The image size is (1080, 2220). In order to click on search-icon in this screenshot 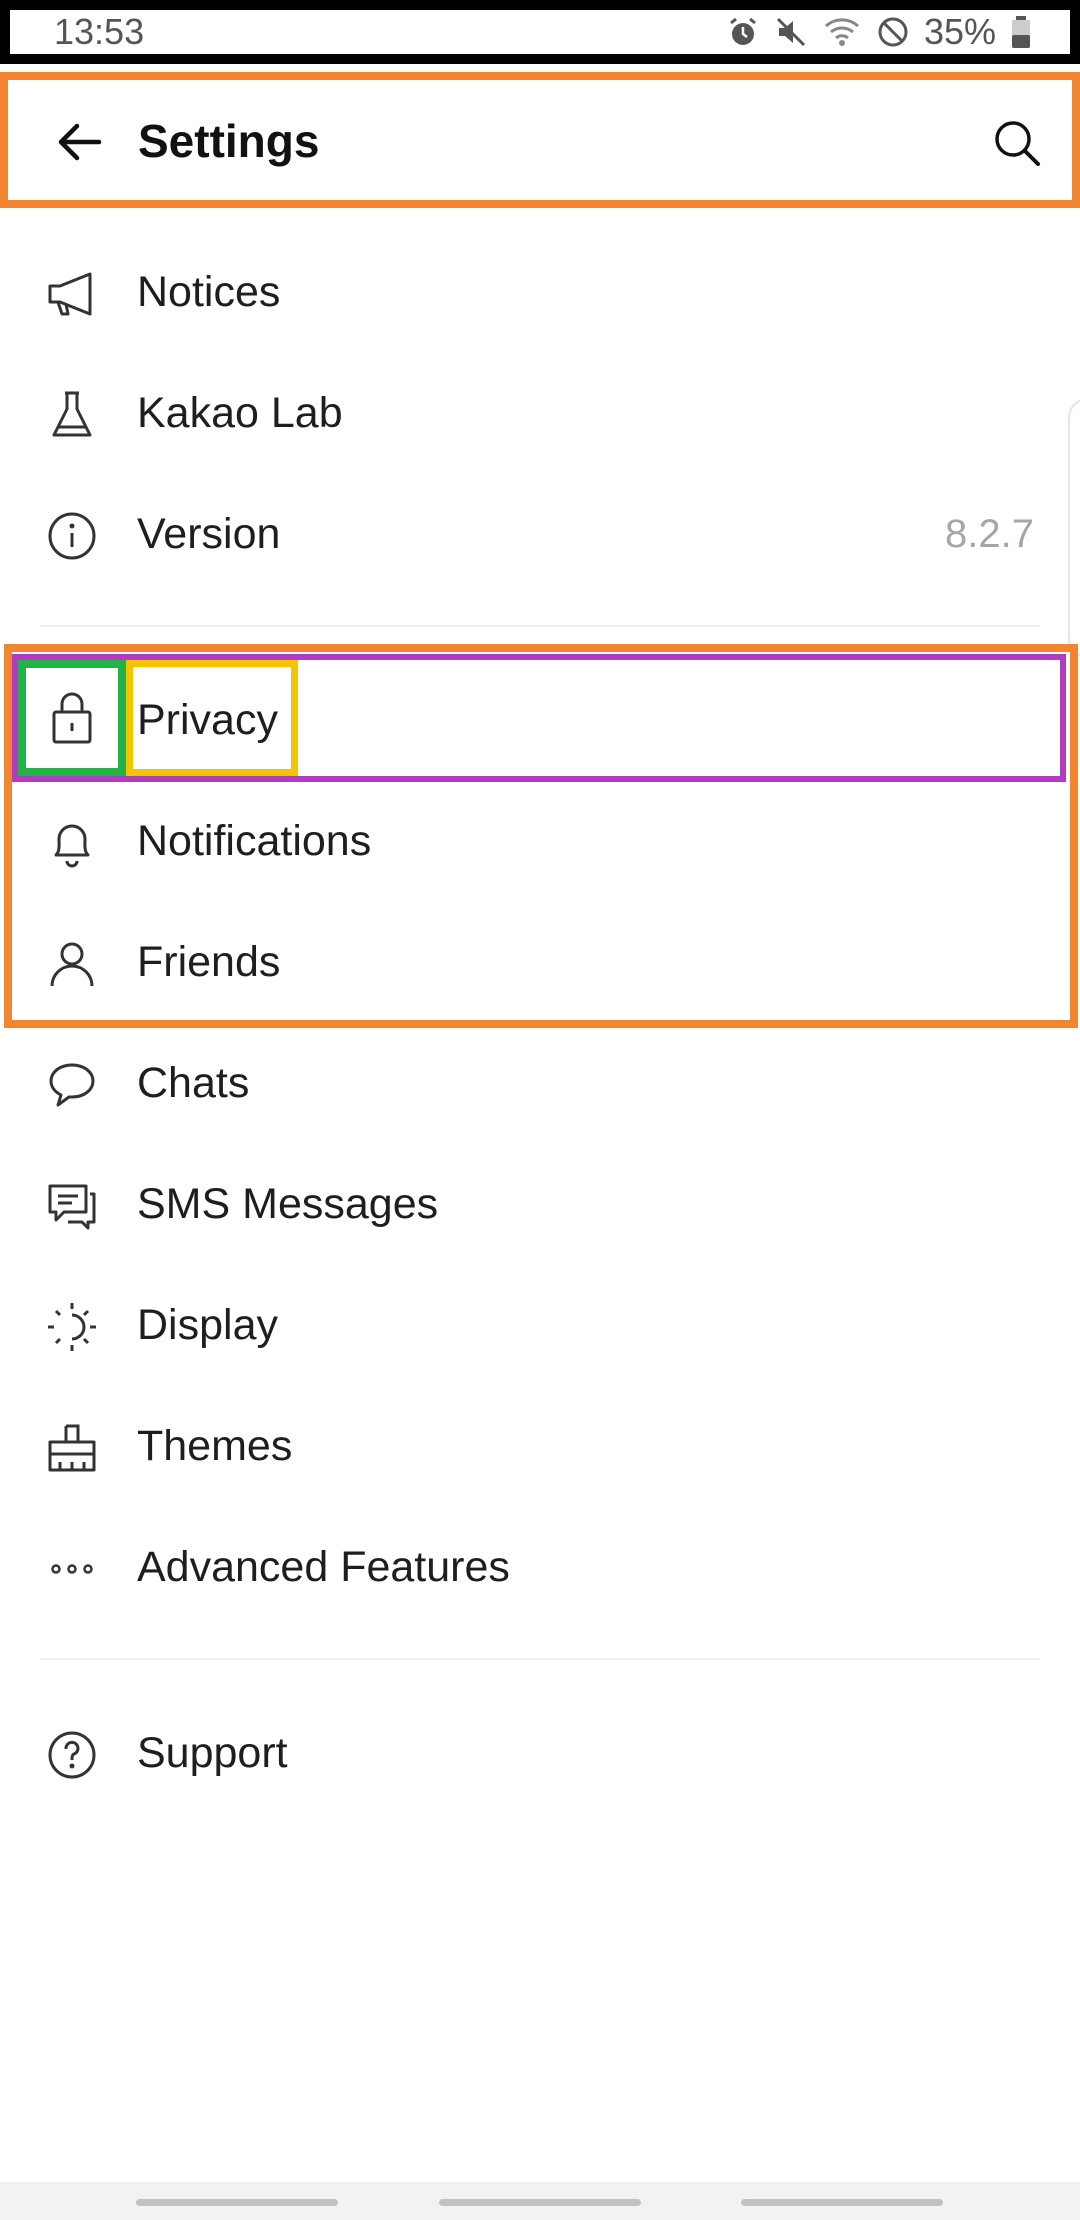, I will do `click(1017, 145)`.